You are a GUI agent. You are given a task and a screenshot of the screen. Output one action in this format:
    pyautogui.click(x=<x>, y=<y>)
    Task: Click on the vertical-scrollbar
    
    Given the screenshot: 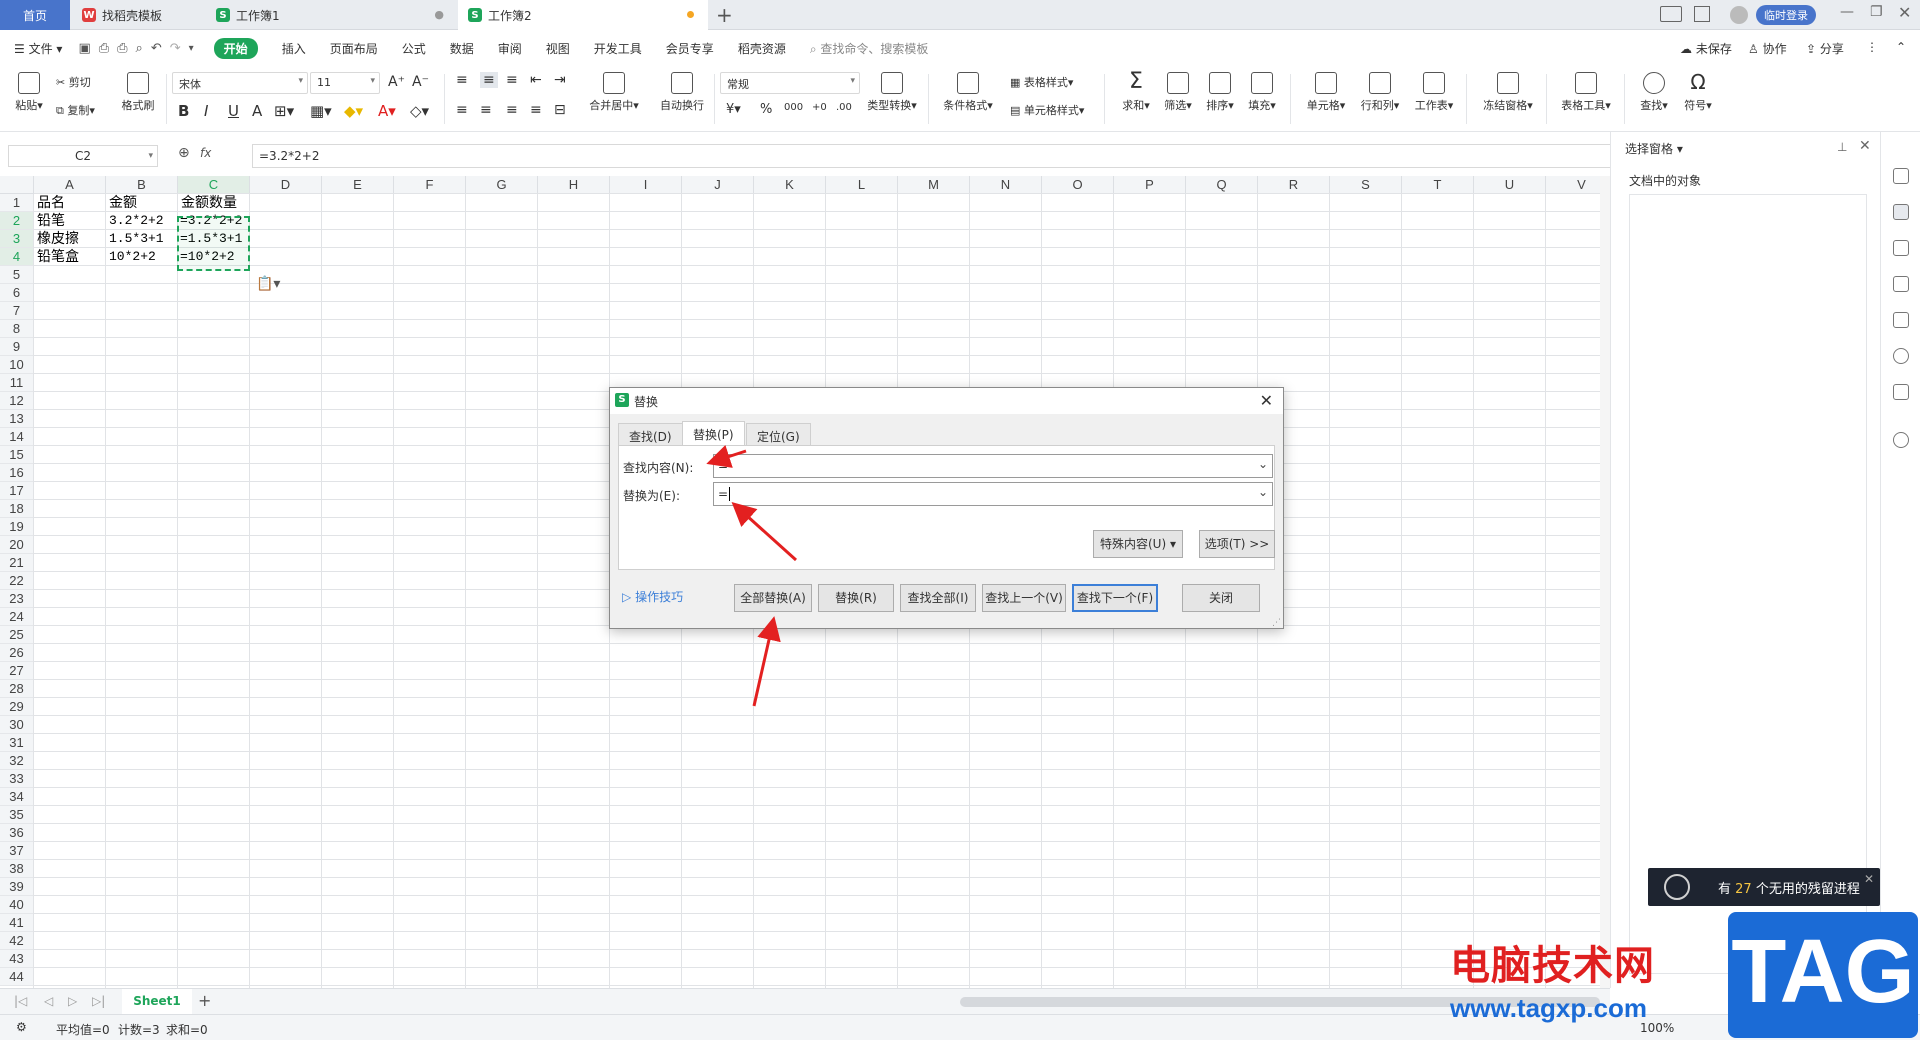 What is the action you would take?
    pyautogui.click(x=1605, y=582)
    